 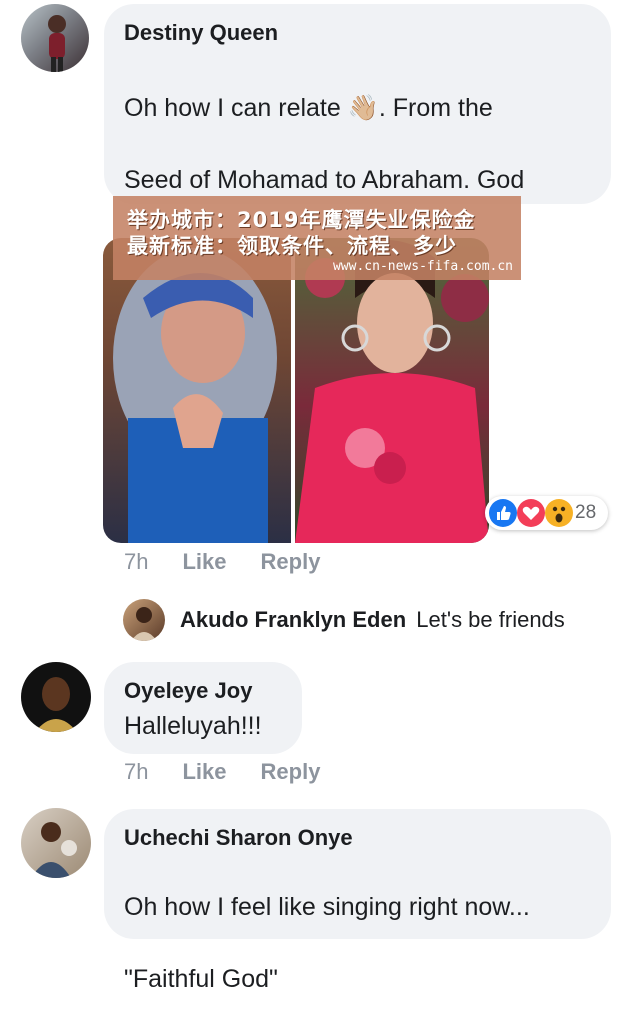 I want to click on reply-text: Let's be friends, so click(x=490, y=619).